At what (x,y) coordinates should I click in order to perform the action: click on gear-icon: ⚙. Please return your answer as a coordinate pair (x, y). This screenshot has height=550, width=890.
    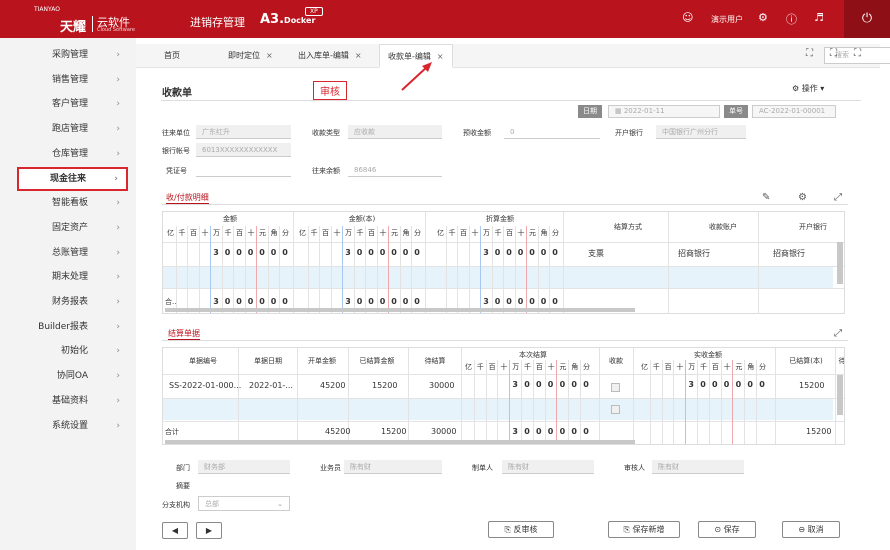
    Looking at the image, I should click on (763, 17).